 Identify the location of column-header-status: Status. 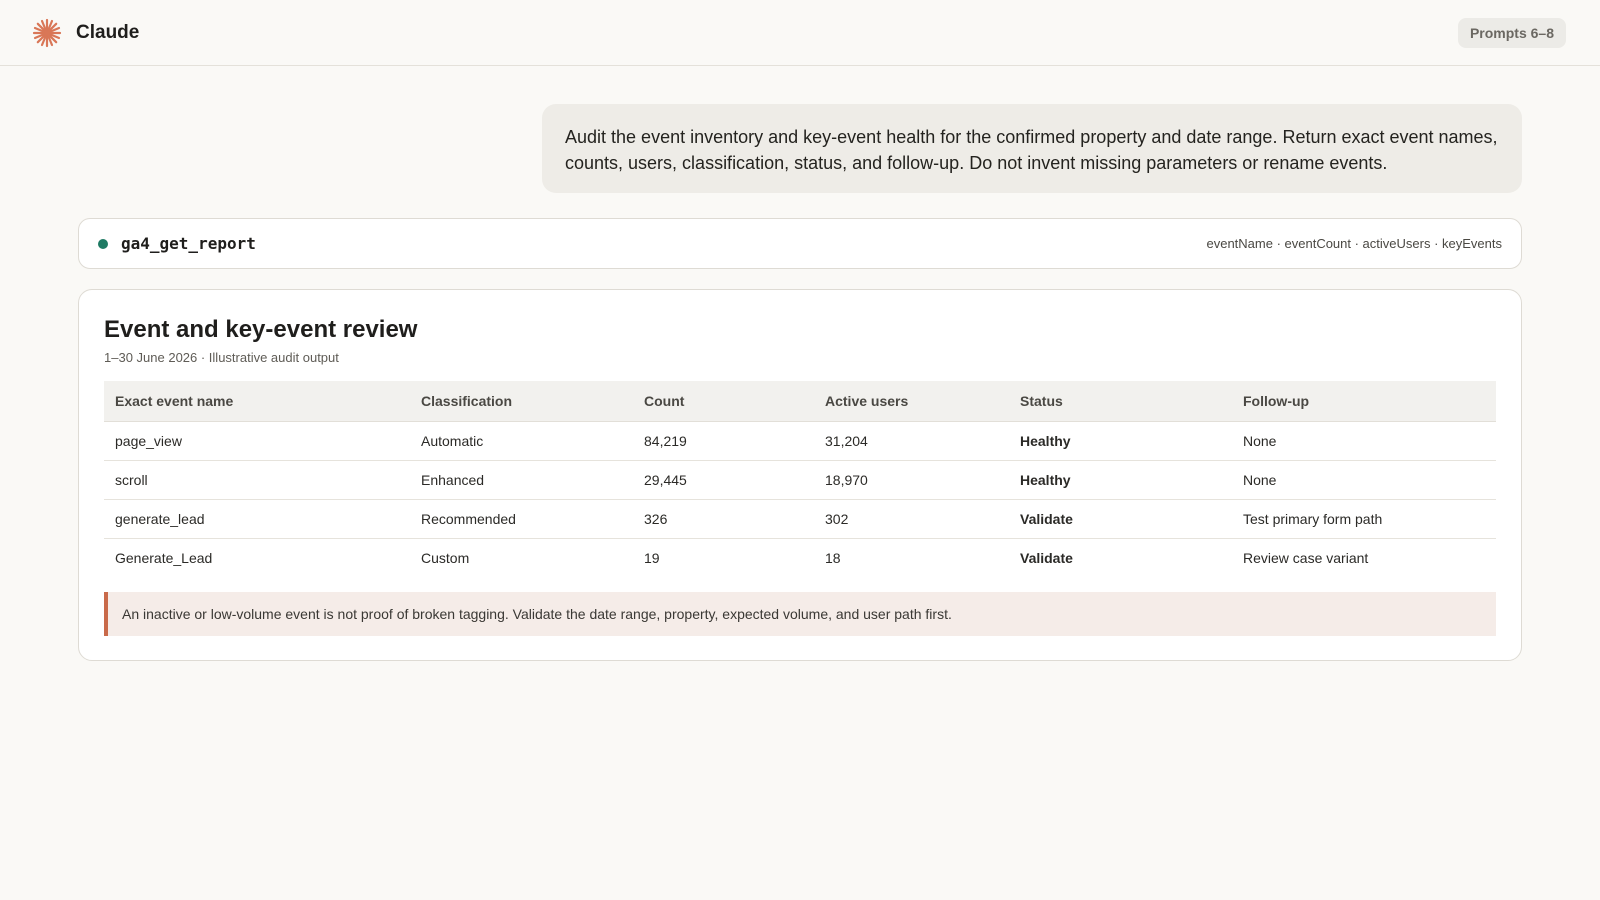
(1120, 401).